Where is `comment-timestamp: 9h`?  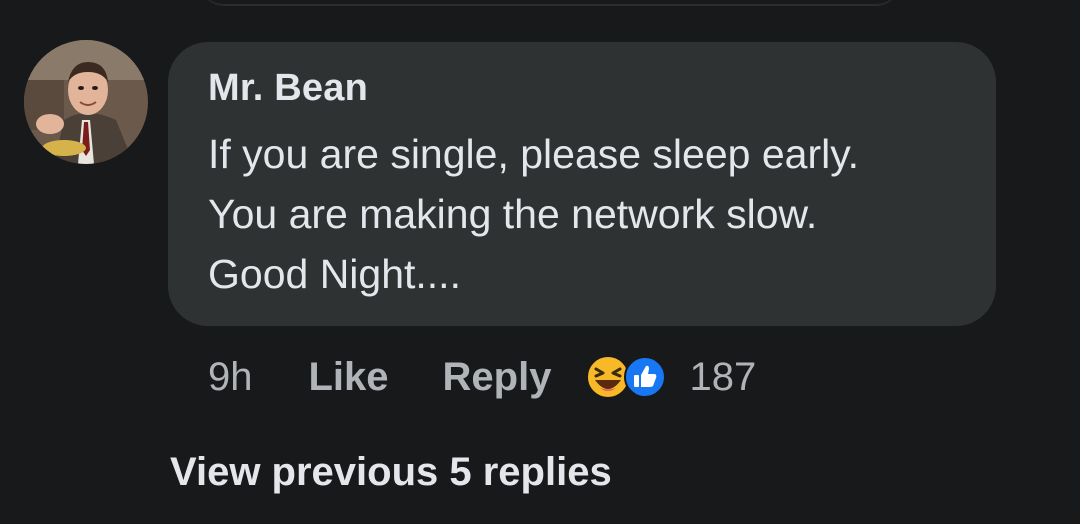 comment-timestamp: 9h is located at coordinates (230, 377).